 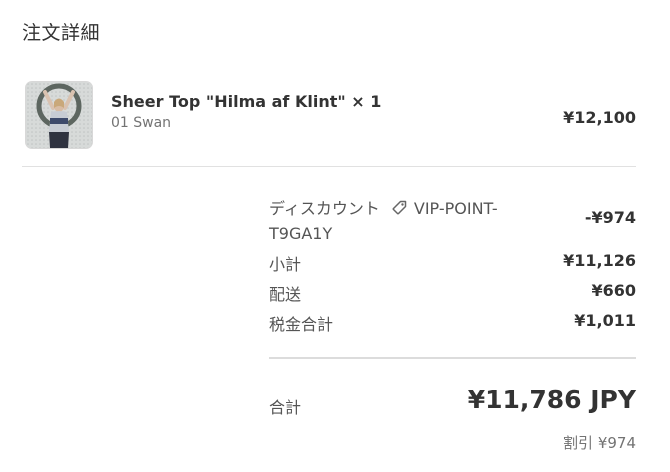 What do you see at coordinates (613, 290) in the screenshot?
I see `shipping-value: ¥660` at bounding box center [613, 290].